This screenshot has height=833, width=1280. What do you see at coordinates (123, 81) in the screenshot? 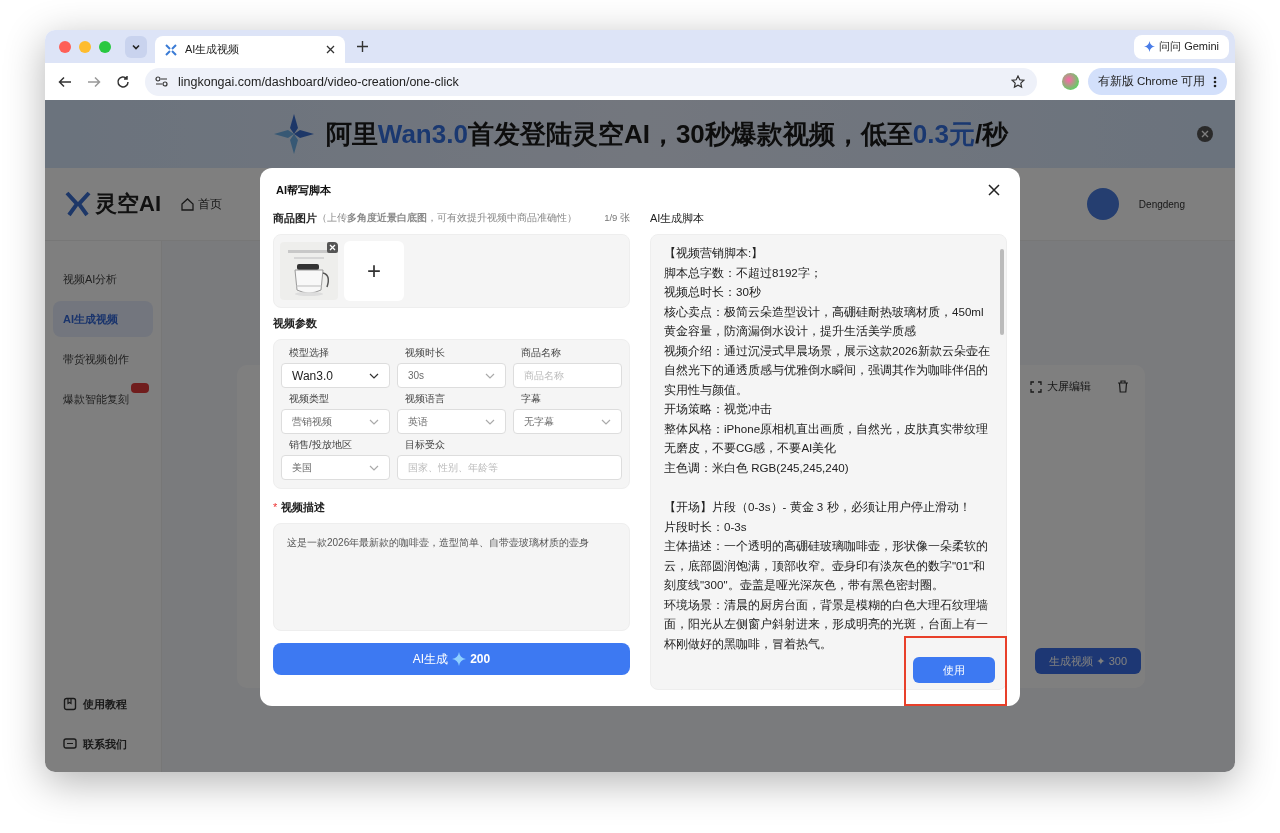
I see `reload-icon` at bounding box center [123, 81].